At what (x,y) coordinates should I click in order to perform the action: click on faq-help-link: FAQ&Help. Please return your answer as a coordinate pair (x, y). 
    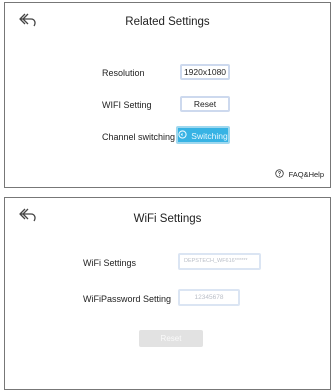
    Looking at the image, I should click on (299, 174).